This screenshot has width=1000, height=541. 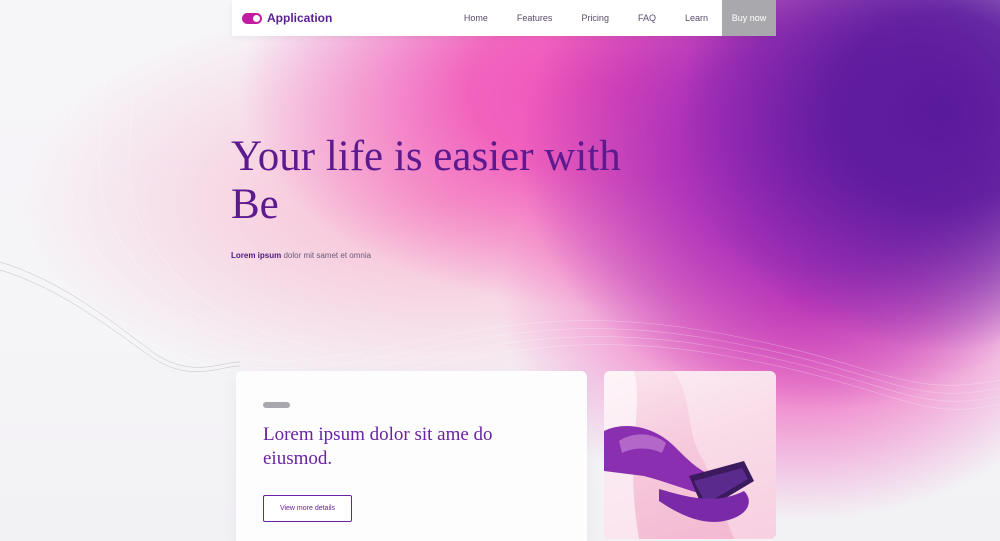 I want to click on hero-subtitle-bold: Lorem ipsum, so click(x=256, y=255).